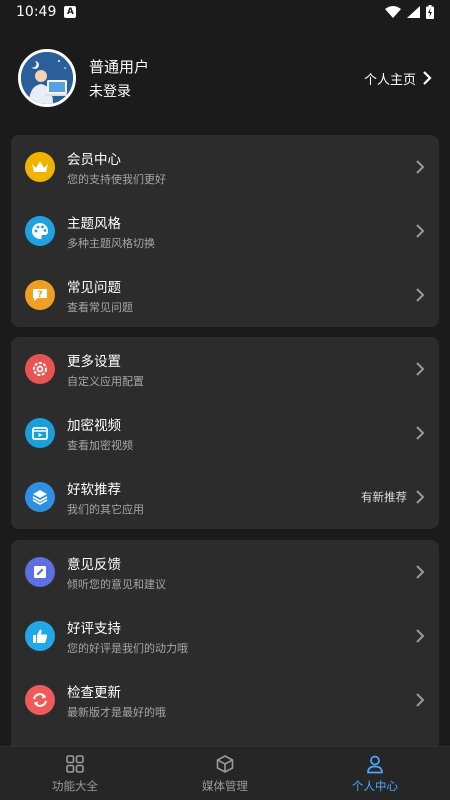  Describe the element at coordinates (225, 572) in the screenshot. I see `menu-item-feedback: 意见反馈 倾听您的意见和建议` at that location.